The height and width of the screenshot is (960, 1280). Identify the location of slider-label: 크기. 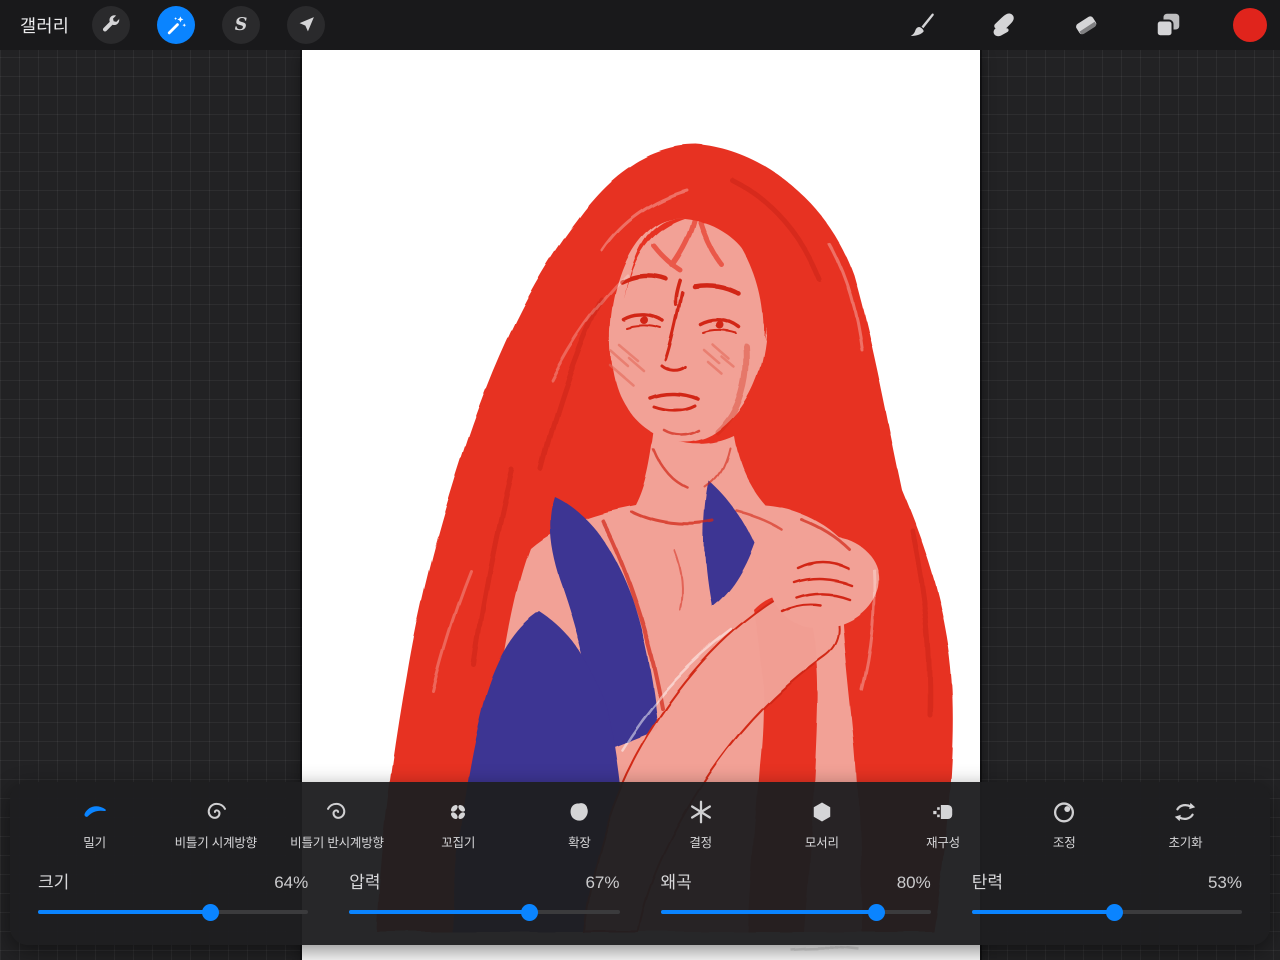
(54, 882).